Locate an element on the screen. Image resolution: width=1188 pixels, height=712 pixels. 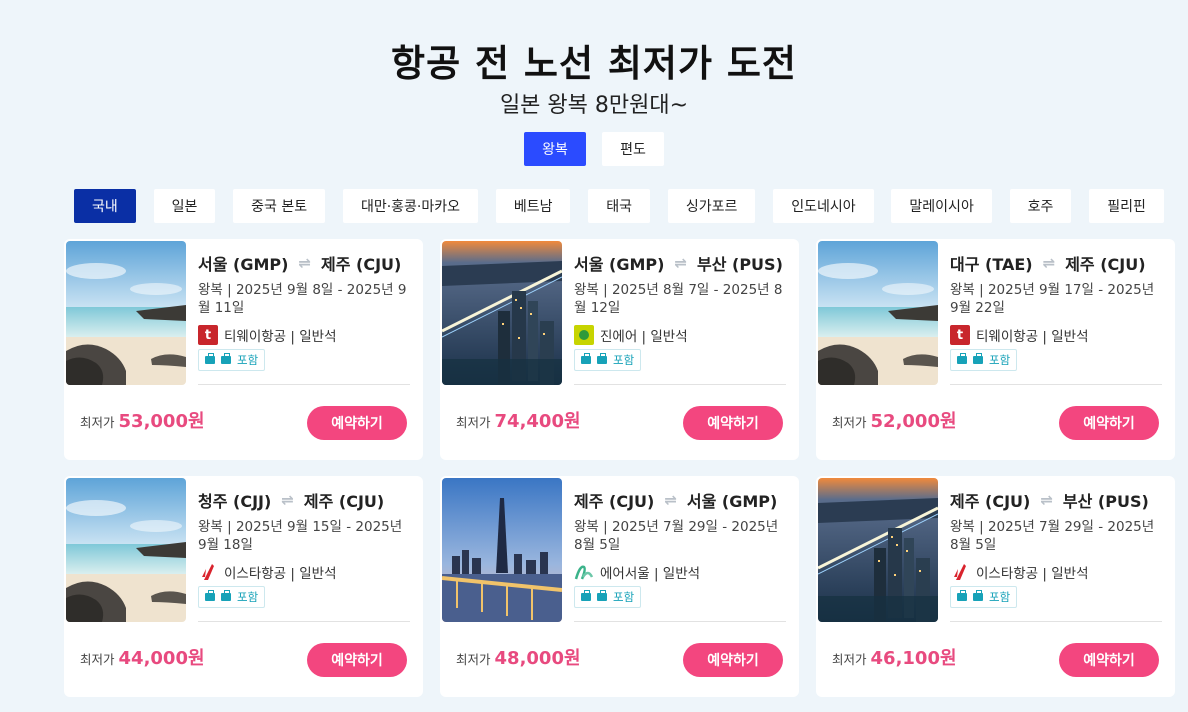
region-tab-domestic: 국내 is located at coordinates (105, 206).